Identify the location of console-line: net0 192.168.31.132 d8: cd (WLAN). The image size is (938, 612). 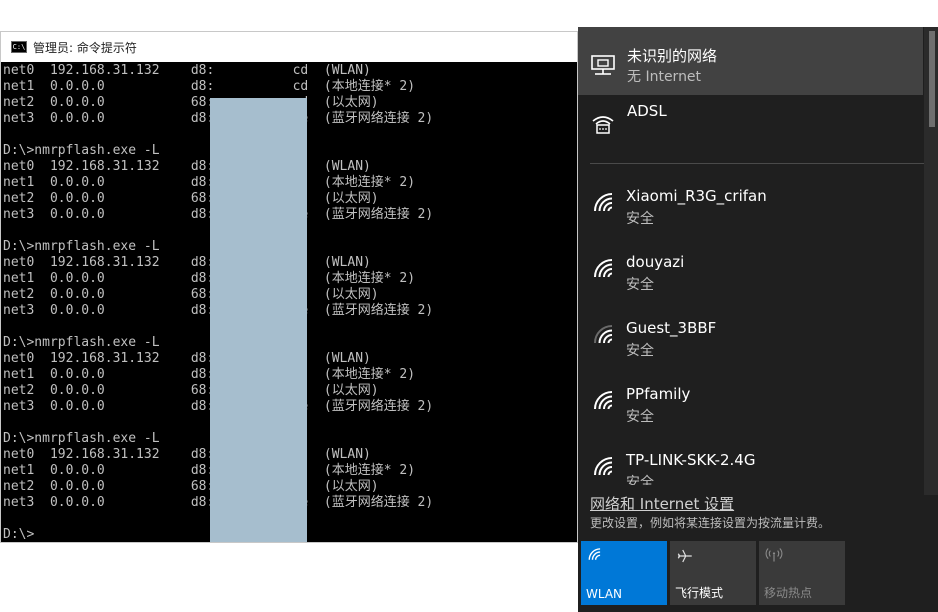
(187, 70).